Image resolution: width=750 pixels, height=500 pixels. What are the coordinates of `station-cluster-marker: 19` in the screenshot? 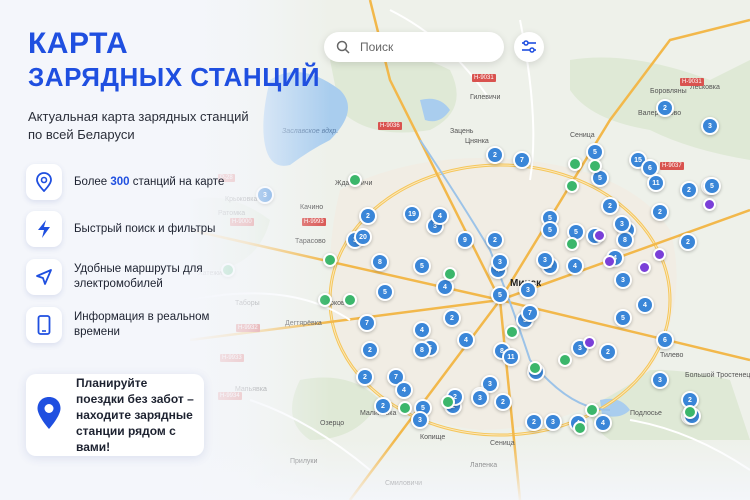 It's located at (412, 214).